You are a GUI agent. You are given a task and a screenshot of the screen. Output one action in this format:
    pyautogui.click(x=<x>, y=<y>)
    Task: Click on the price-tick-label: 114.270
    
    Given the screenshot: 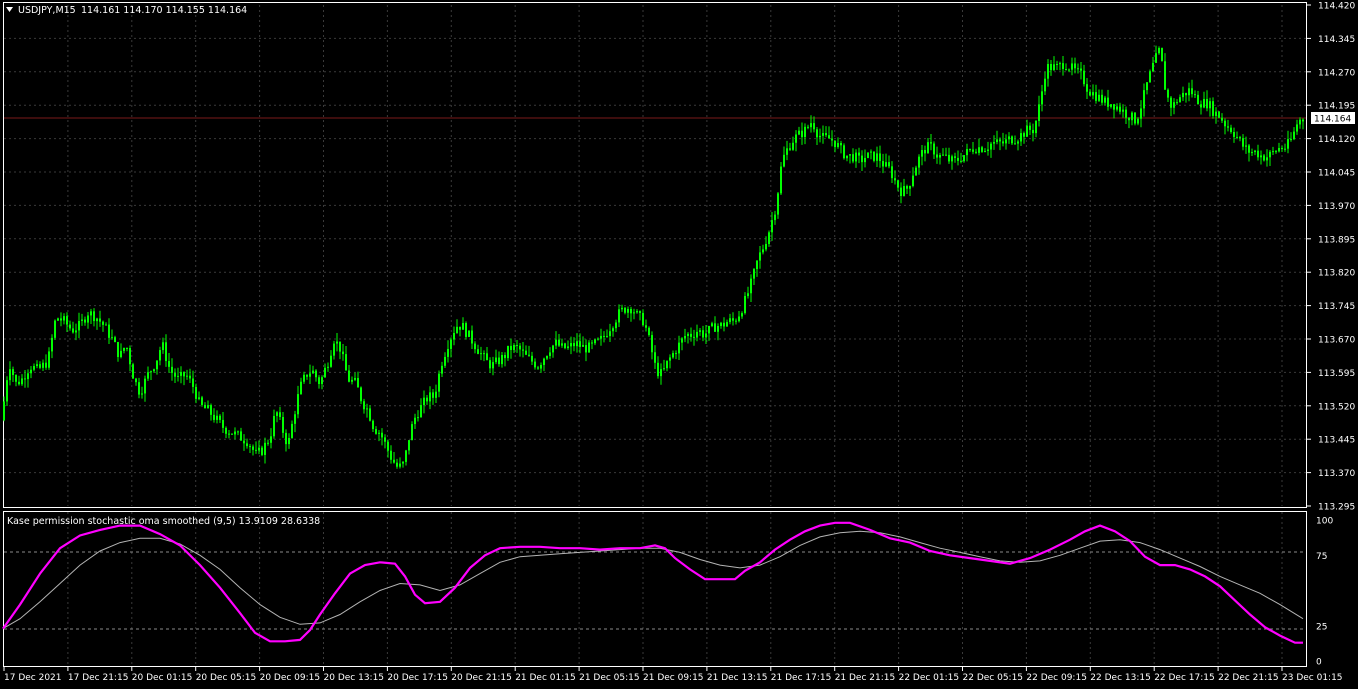 What is the action you would take?
    pyautogui.click(x=1336, y=73)
    